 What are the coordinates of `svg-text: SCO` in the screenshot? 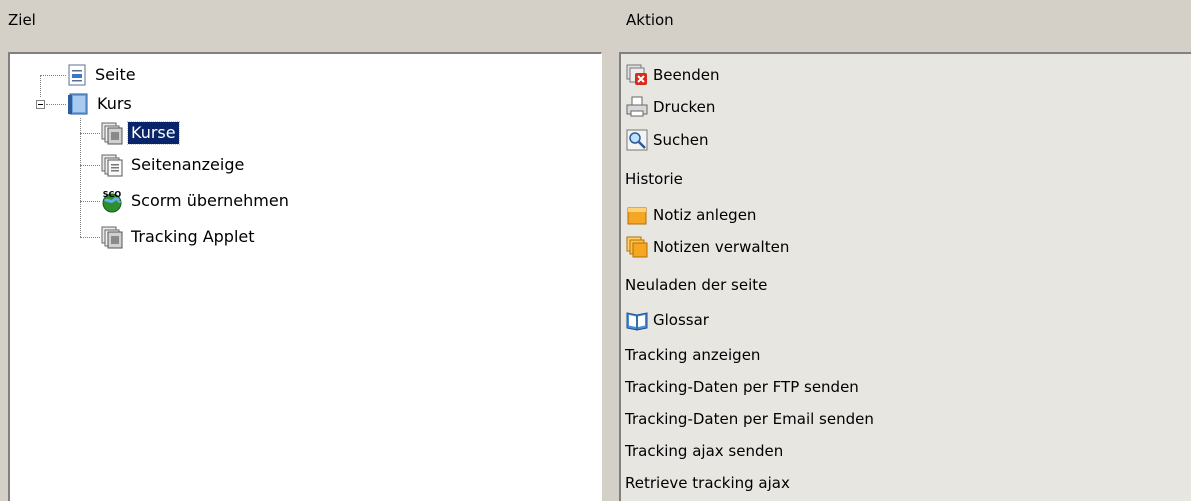 It's located at (112, 194).